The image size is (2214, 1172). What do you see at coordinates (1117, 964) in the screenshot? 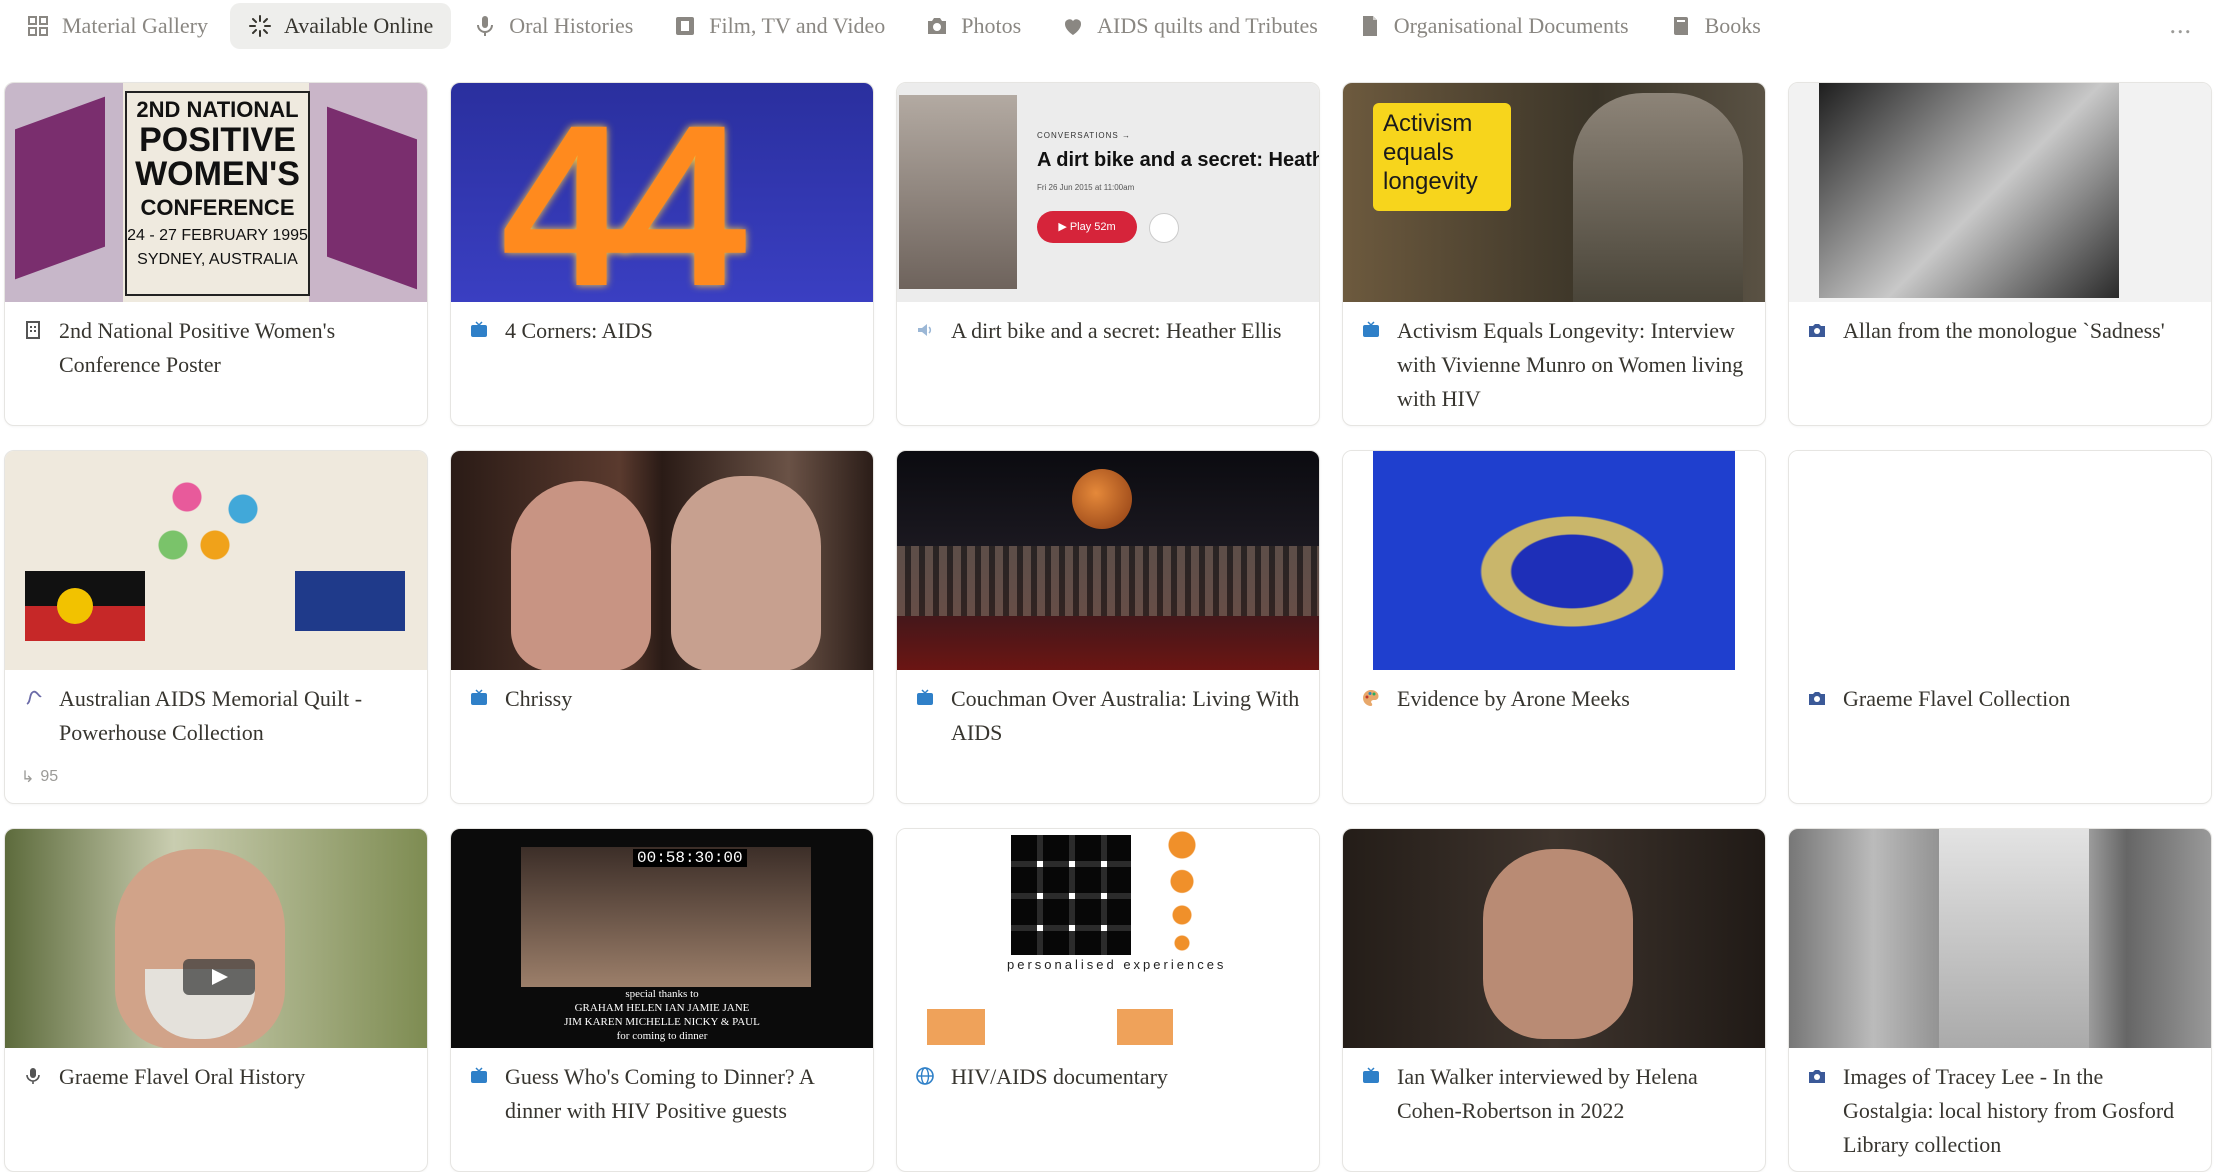
I see `thumbnail-tagline: personalised experiences` at bounding box center [1117, 964].